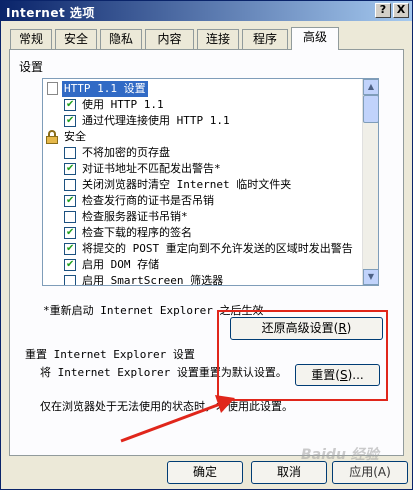 This screenshot has height=490, width=413. I want to click on lock-icon, so click(52, 137).